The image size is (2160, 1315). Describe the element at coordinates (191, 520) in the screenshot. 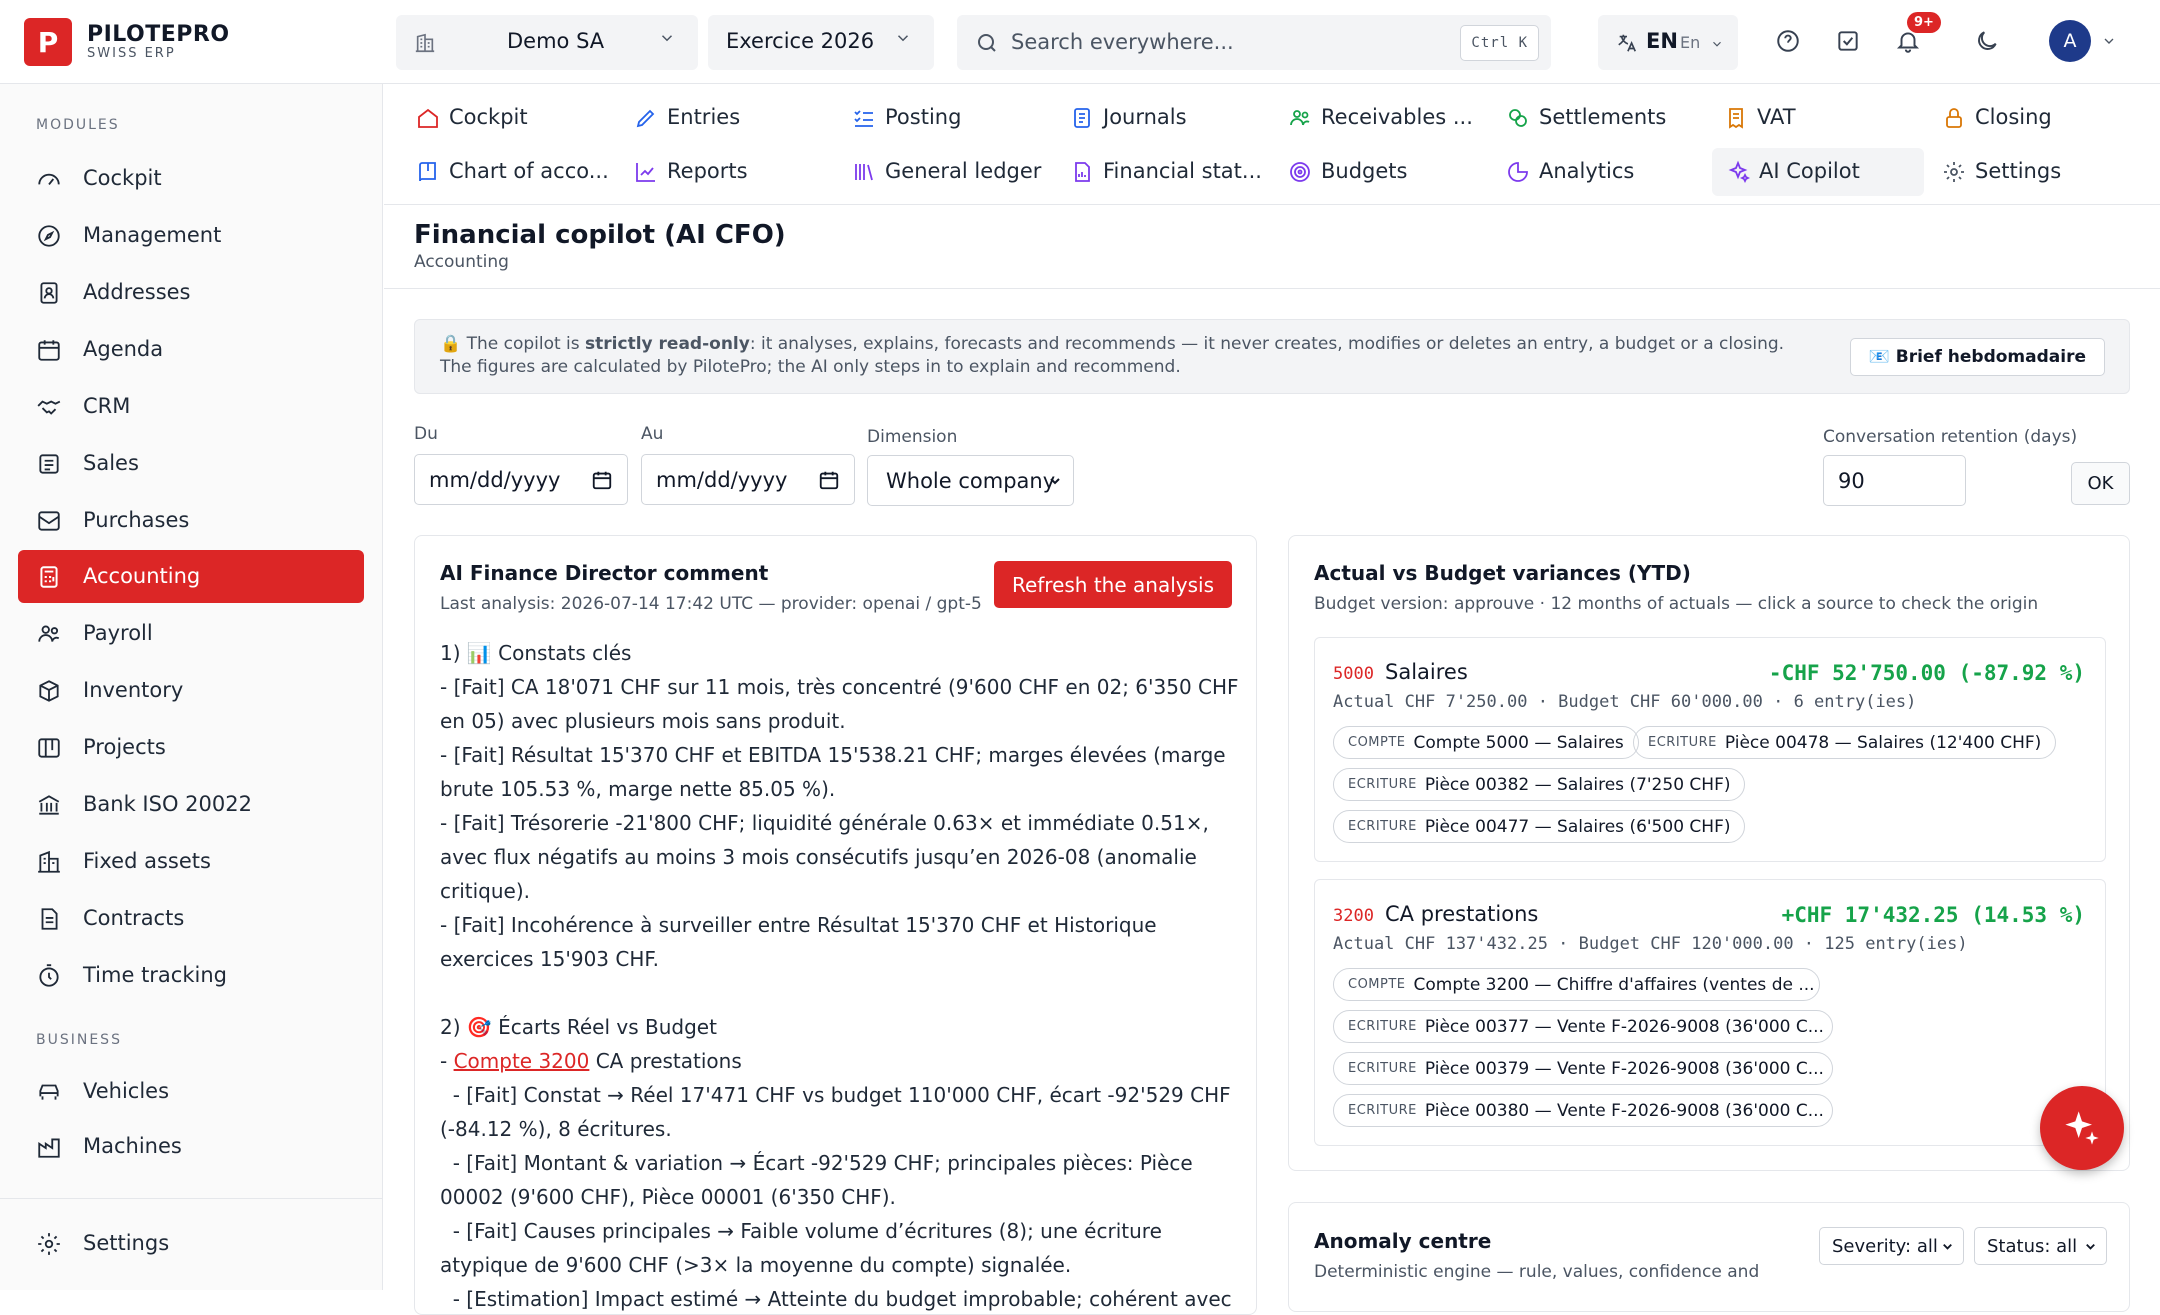

I see `sidebar-item-purchases: Purchases` at that location.